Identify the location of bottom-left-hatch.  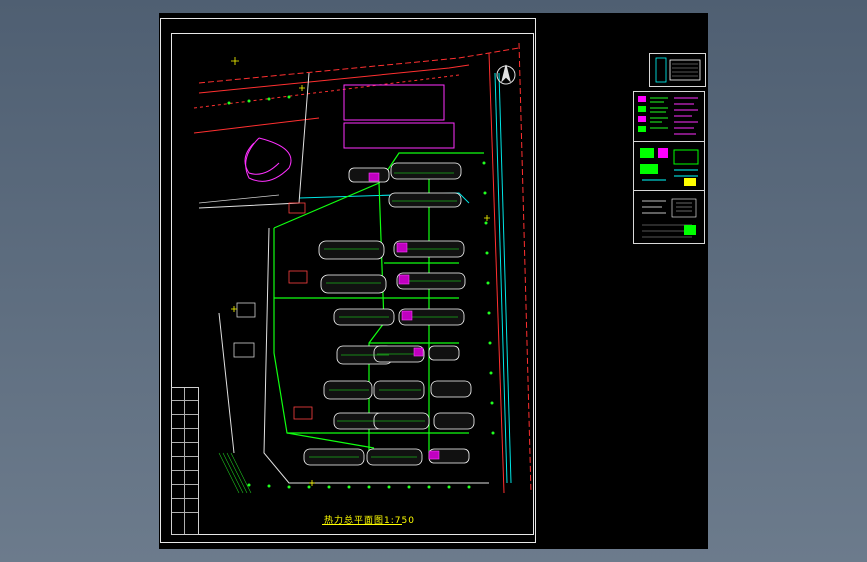
(235, 473).